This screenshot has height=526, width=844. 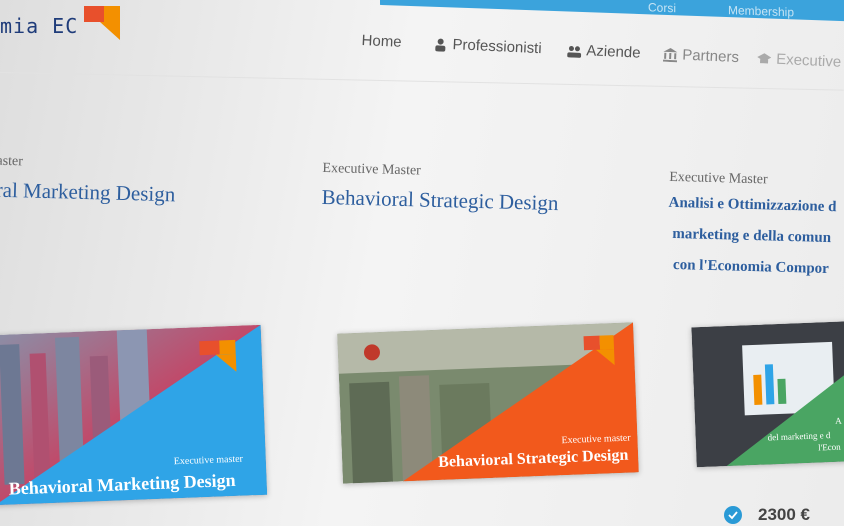 I want to click on nav-aziende-label: Aziende, so click(x=613, y=52).